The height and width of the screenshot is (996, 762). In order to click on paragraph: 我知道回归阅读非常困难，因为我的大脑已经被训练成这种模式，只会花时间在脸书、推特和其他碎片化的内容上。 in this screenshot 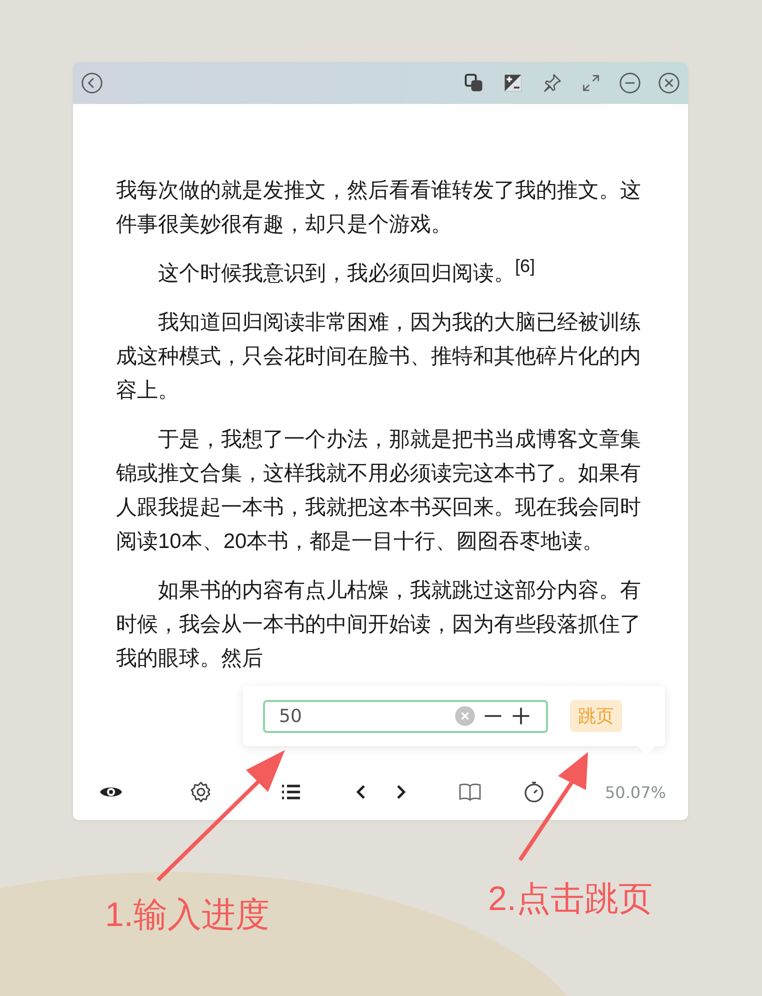, I will do `click(379, 357)`.